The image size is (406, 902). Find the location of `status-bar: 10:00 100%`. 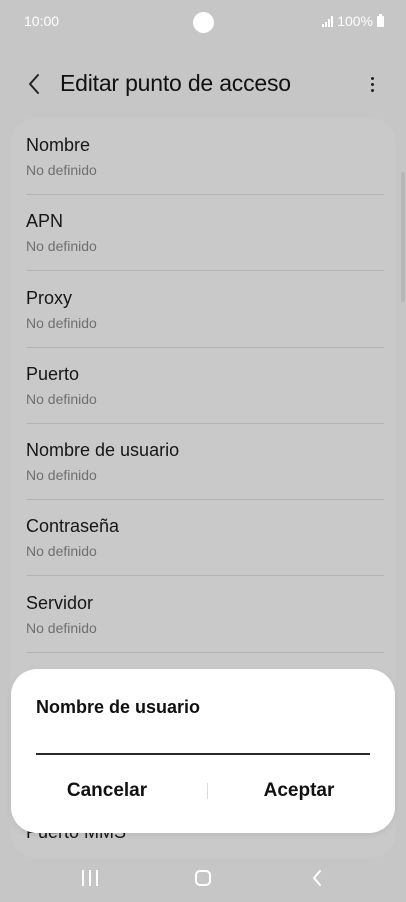

status-bar: 10:00 100% is located at coordinates (203, 22).